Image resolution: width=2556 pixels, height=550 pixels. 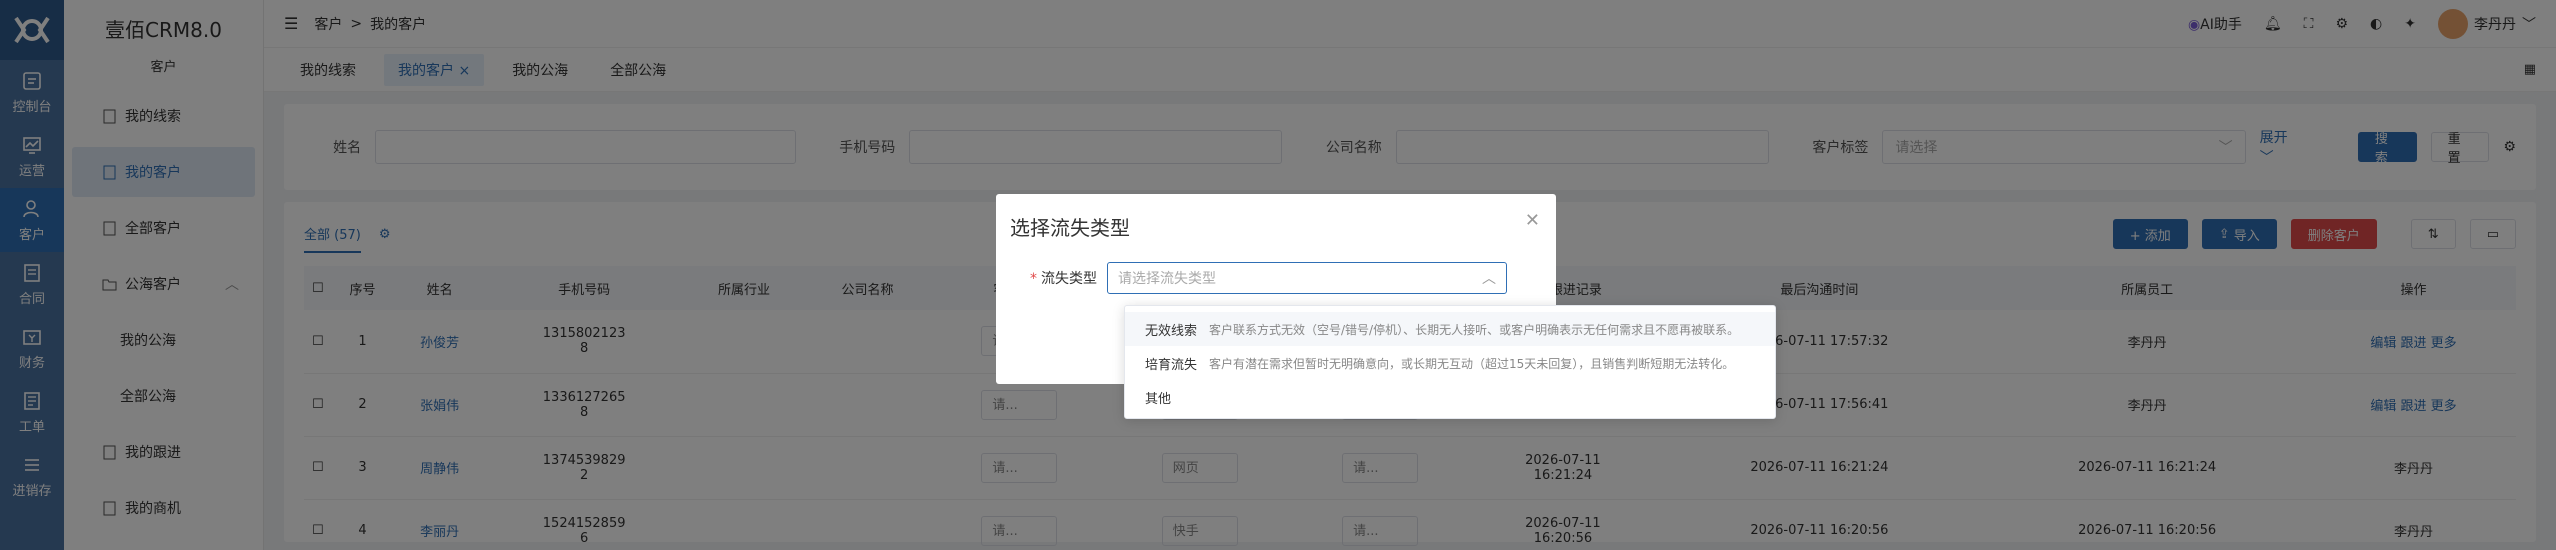 I want to click on field-label-text: 流失类型, so click(x=1069, y=279).